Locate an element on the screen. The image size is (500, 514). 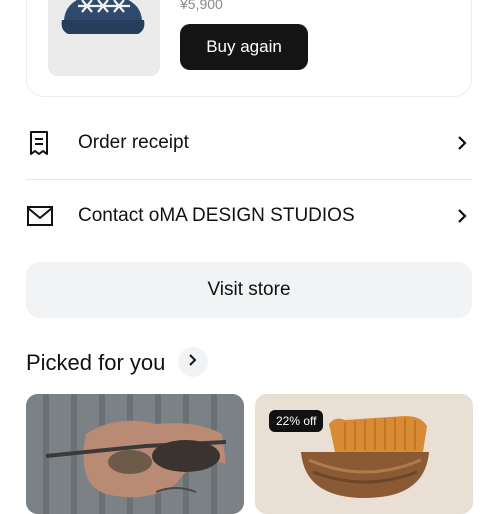
contact-shop-row: Contact oMA DESIGN STUDIOS is located at coordinates (249, 216).